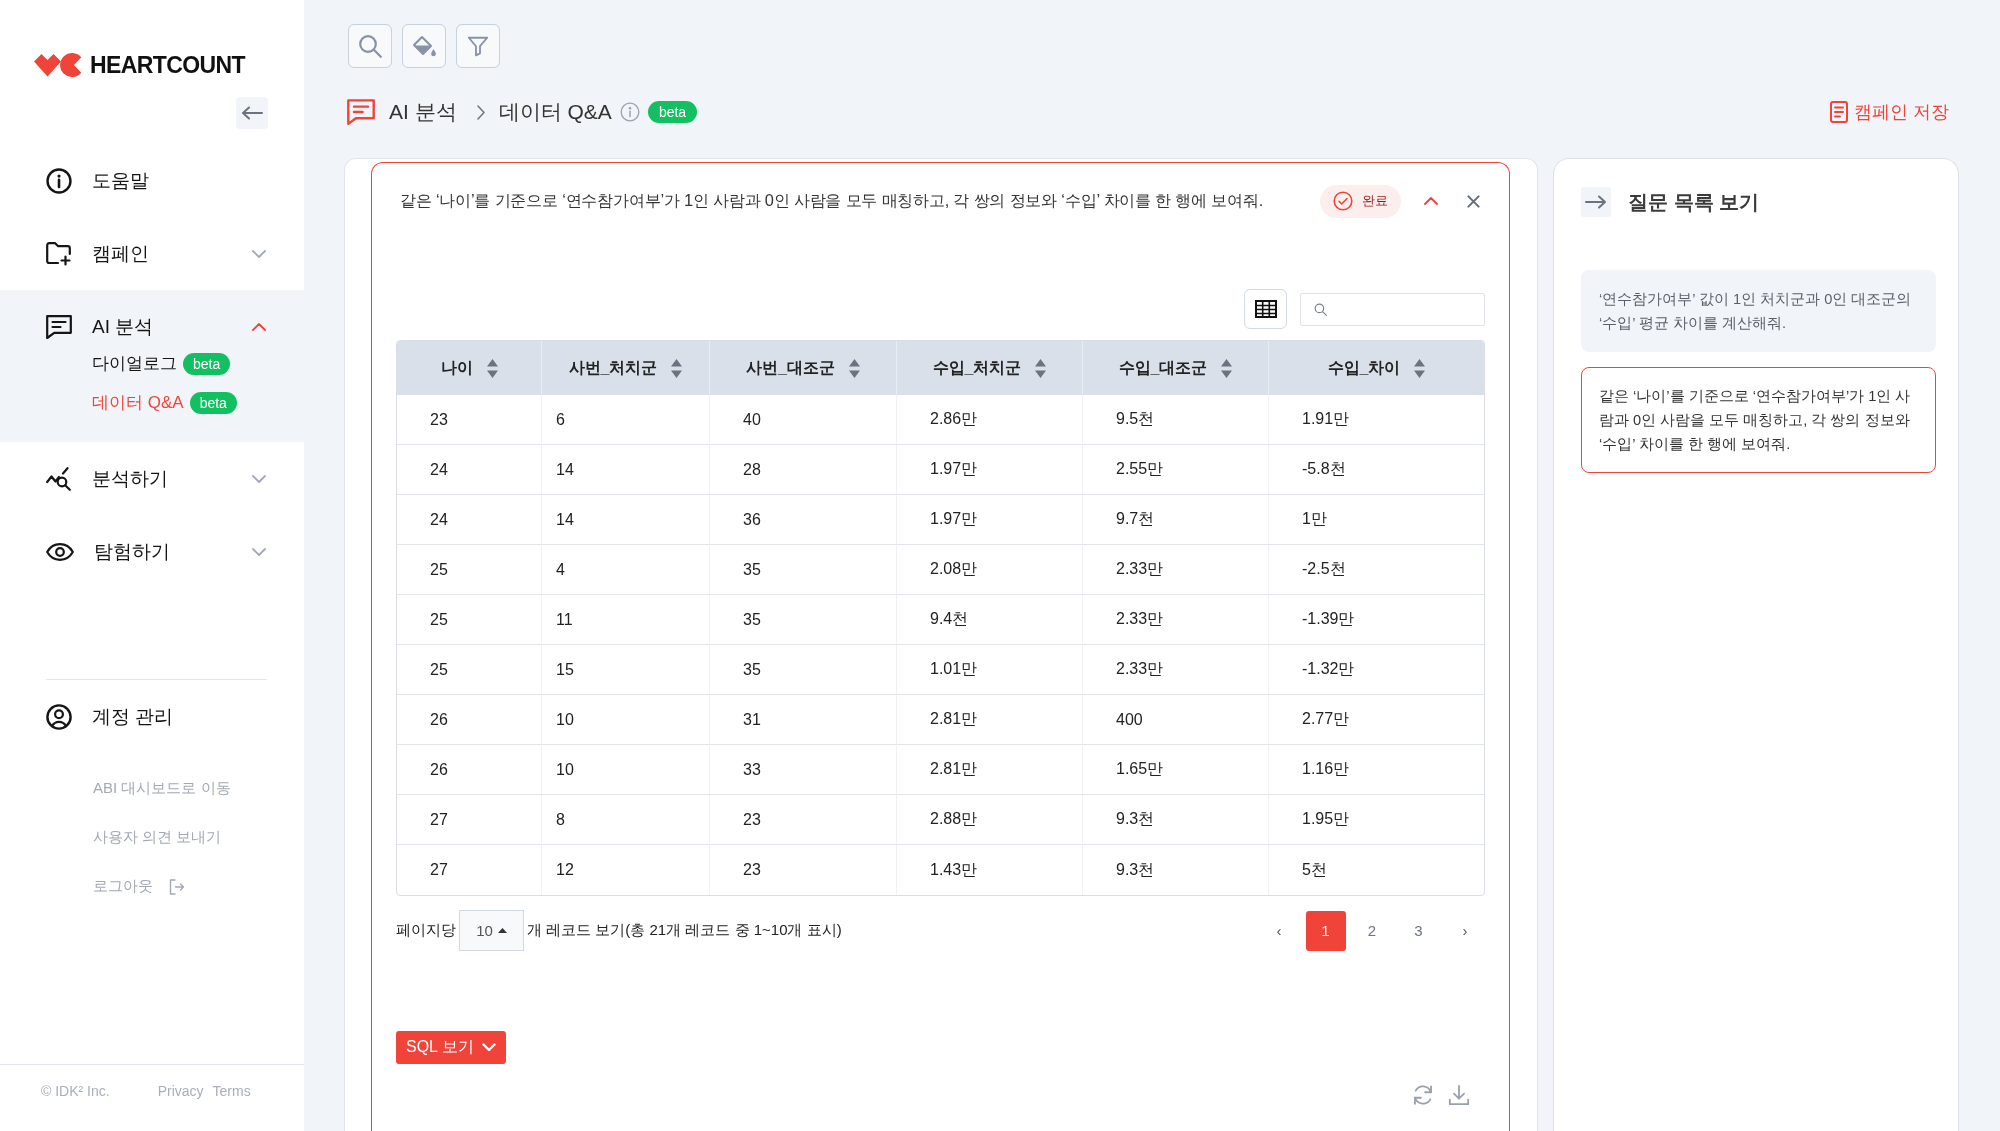 The width and height of the screenshot is (2000, 1131). What do you see at coordinates (469, 820) in the screenshot?
I see `table-cell: 27` at bounding box center [469, 820].